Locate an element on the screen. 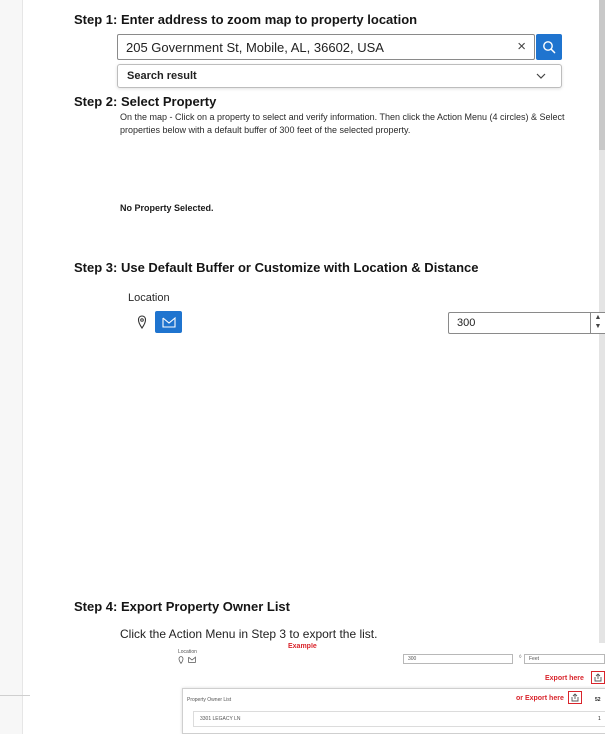  left-panel-strip is located at coordinates (11, 367).